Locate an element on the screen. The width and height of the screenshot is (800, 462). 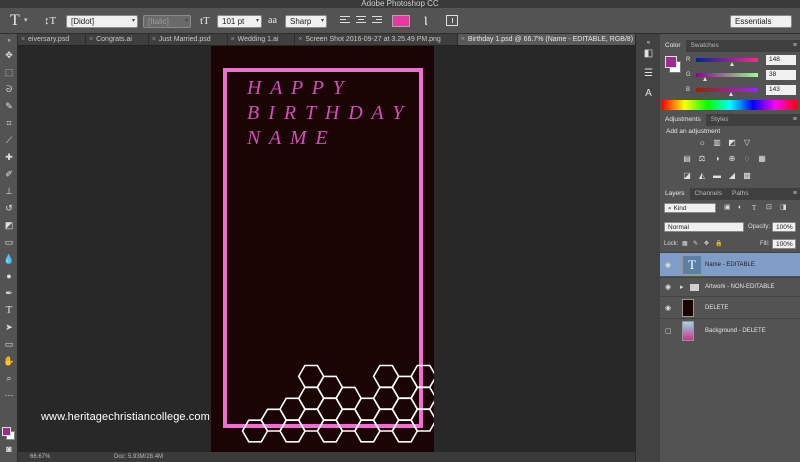
tab-adjustments: Adjustments is located at coordinates (683, 120).